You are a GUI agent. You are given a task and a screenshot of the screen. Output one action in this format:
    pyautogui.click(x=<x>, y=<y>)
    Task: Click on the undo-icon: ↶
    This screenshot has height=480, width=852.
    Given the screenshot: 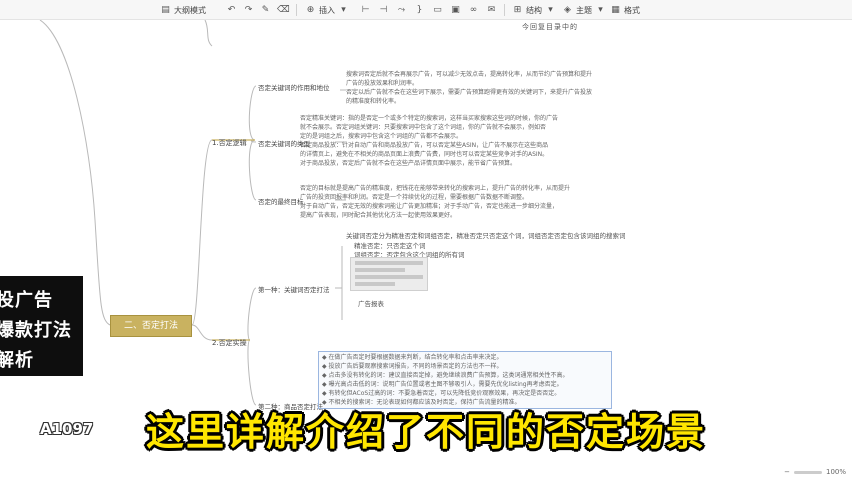 What is the action you would take?
    pyautogui.click(x=231, y=9)
    